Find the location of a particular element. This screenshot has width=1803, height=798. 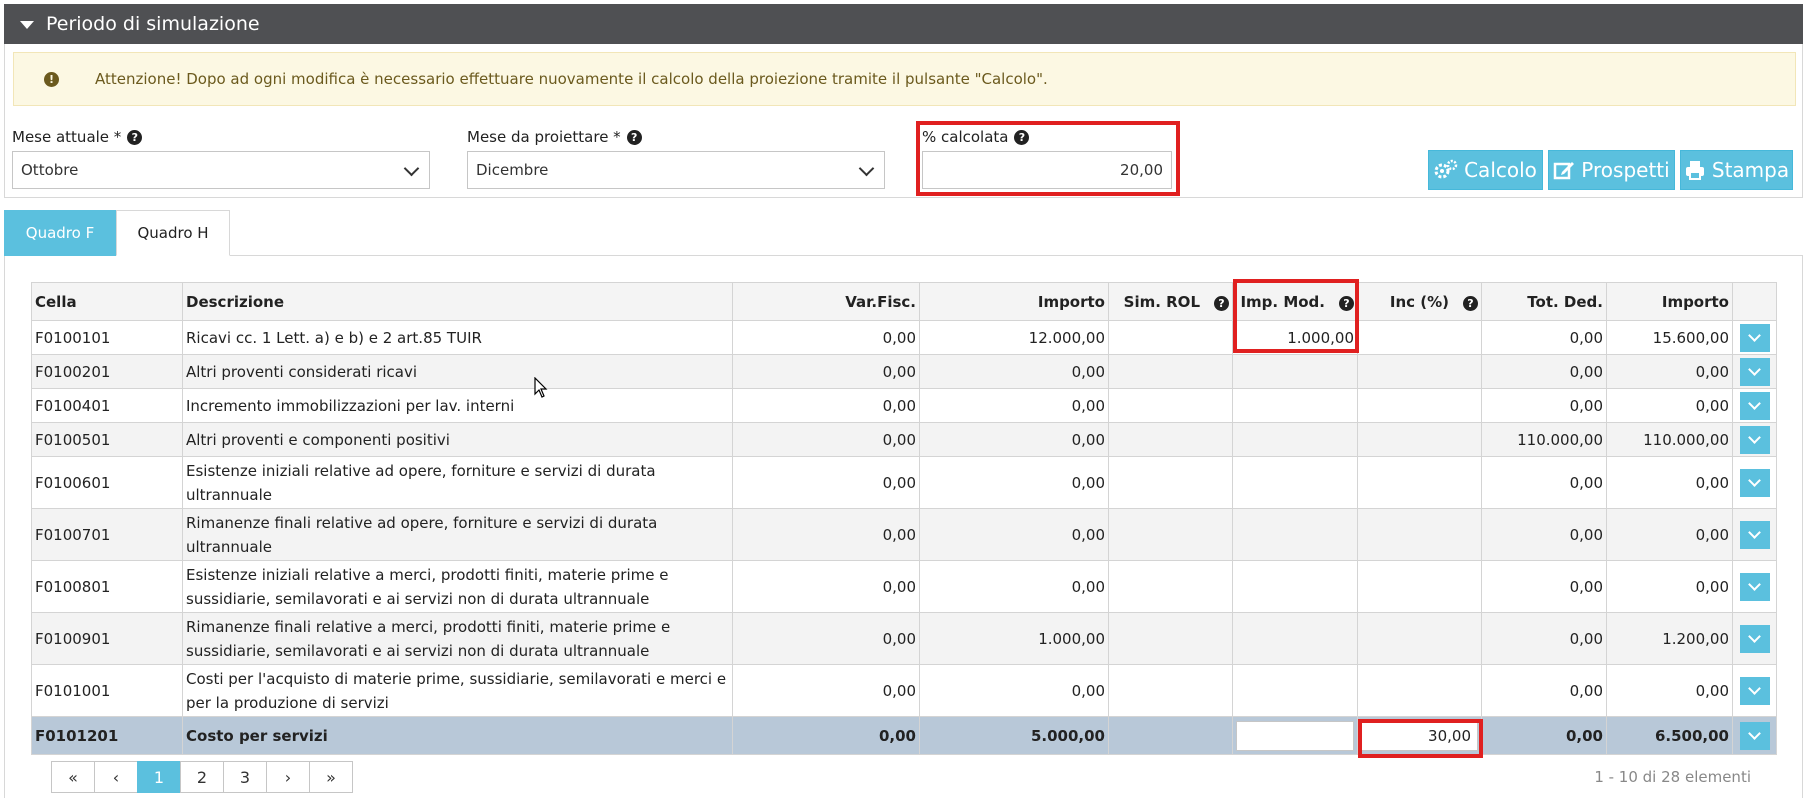

col-descrizione: Descrizione is located at coordinates (457, 301).